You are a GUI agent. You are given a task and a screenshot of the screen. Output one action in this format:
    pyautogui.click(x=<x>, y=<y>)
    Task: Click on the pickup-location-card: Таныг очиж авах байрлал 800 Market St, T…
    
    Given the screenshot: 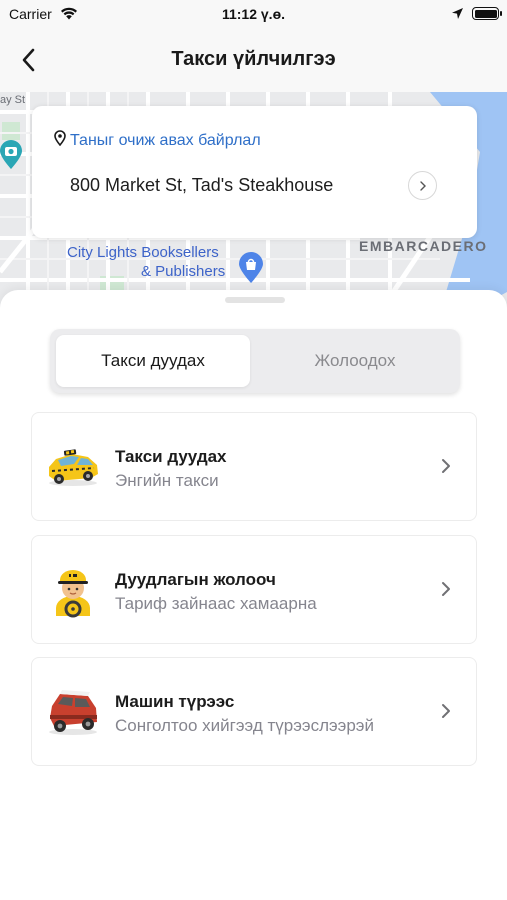 What is the action you would take?
    pyautogui.click(x=254, y=172)
    